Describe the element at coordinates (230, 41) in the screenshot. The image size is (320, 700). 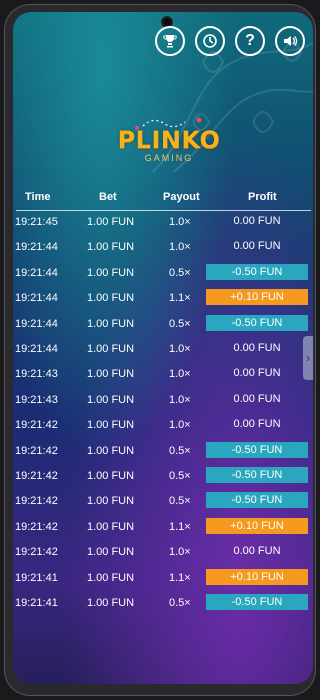
I see `top-toolbar: ?` at that location.